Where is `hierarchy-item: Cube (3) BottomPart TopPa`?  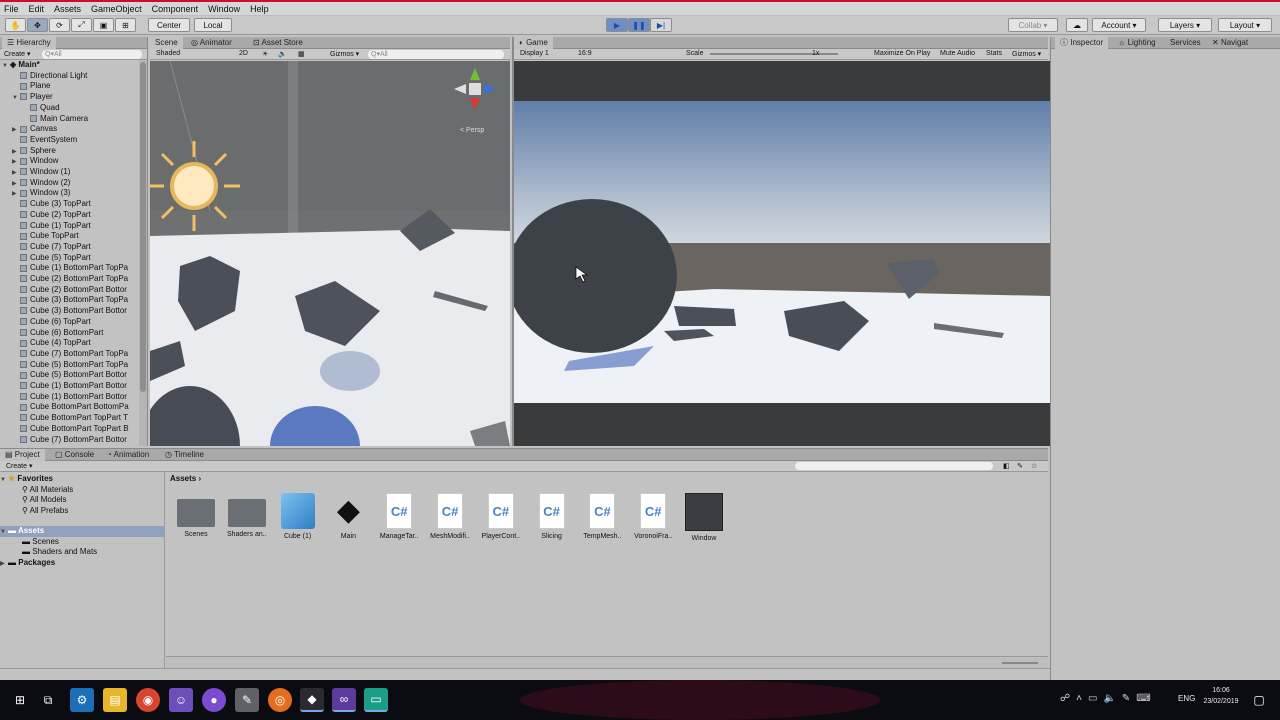
hierarchy-item: Cube (3) BottomPart TopPa is located at coordinates (76, 300).